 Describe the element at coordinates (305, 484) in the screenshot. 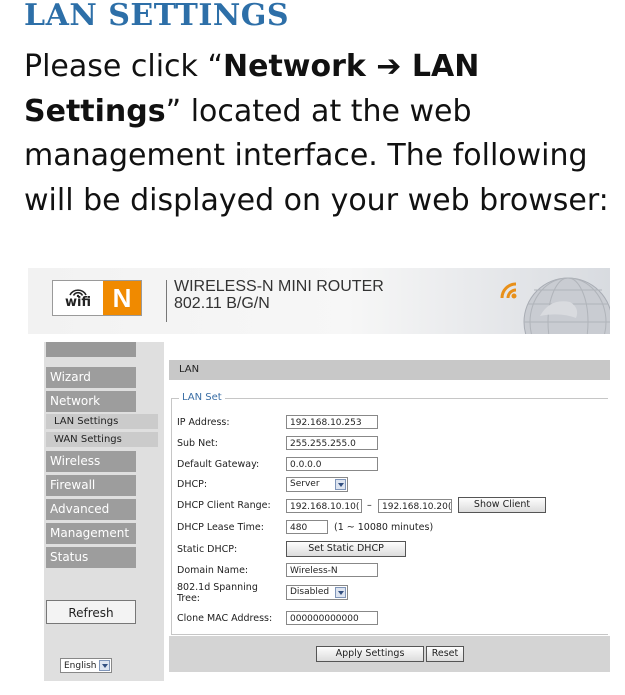

I see `dhcp-select-value: Server` at that location.